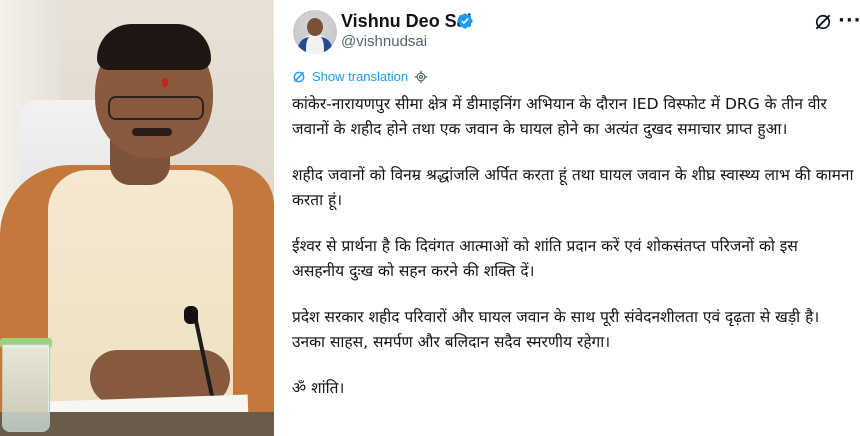 This screenshot has width=860, height=436. I want to click on avatar-face, so click(315, 27).